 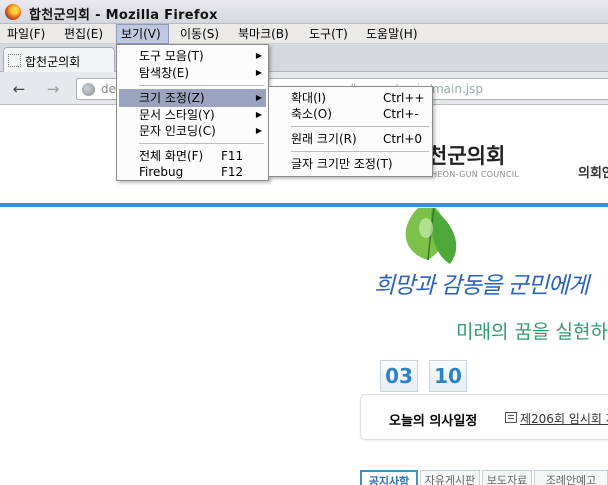 What do you see at coordinates (199, 34) in the screenshot?
I see `menu-go: 이동(S)` at bounding box center [199, 34].